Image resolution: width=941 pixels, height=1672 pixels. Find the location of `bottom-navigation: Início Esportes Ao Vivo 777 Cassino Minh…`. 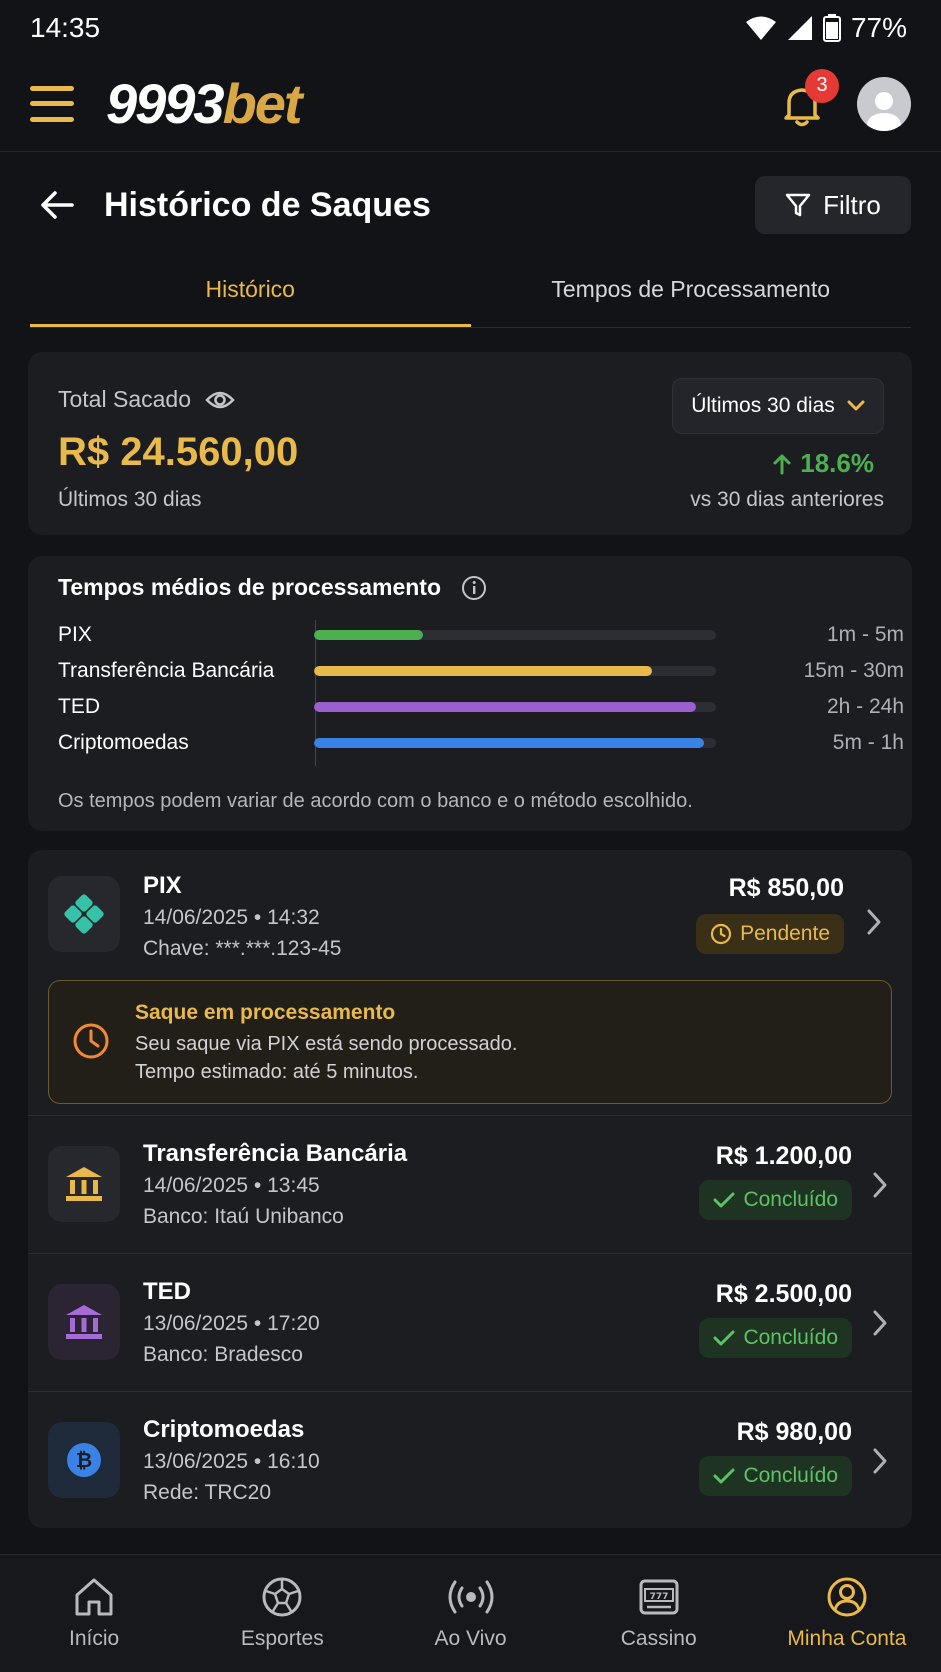

bottom-navigation: Início Esportes Ao Vivo 777 Cassino Minh… is located at coordinates (470, 1613).